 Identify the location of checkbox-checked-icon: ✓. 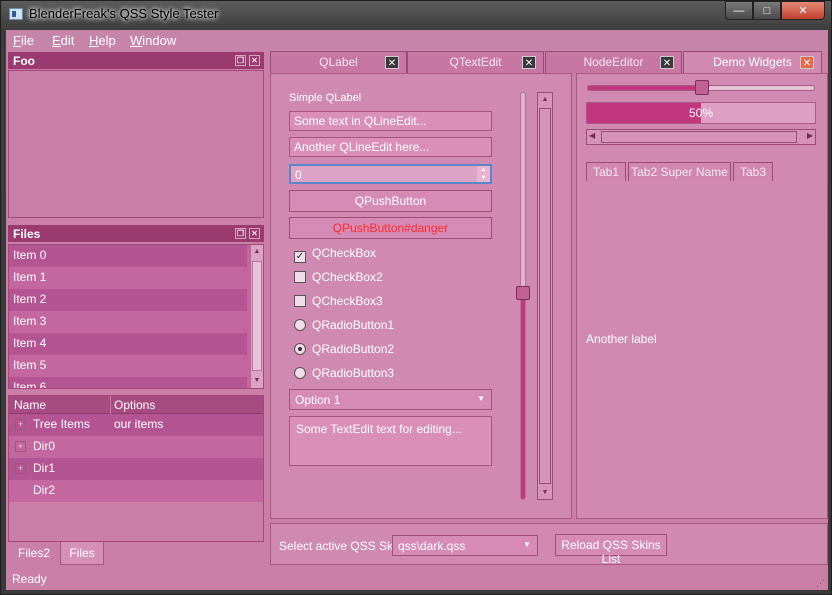
(300, 257).